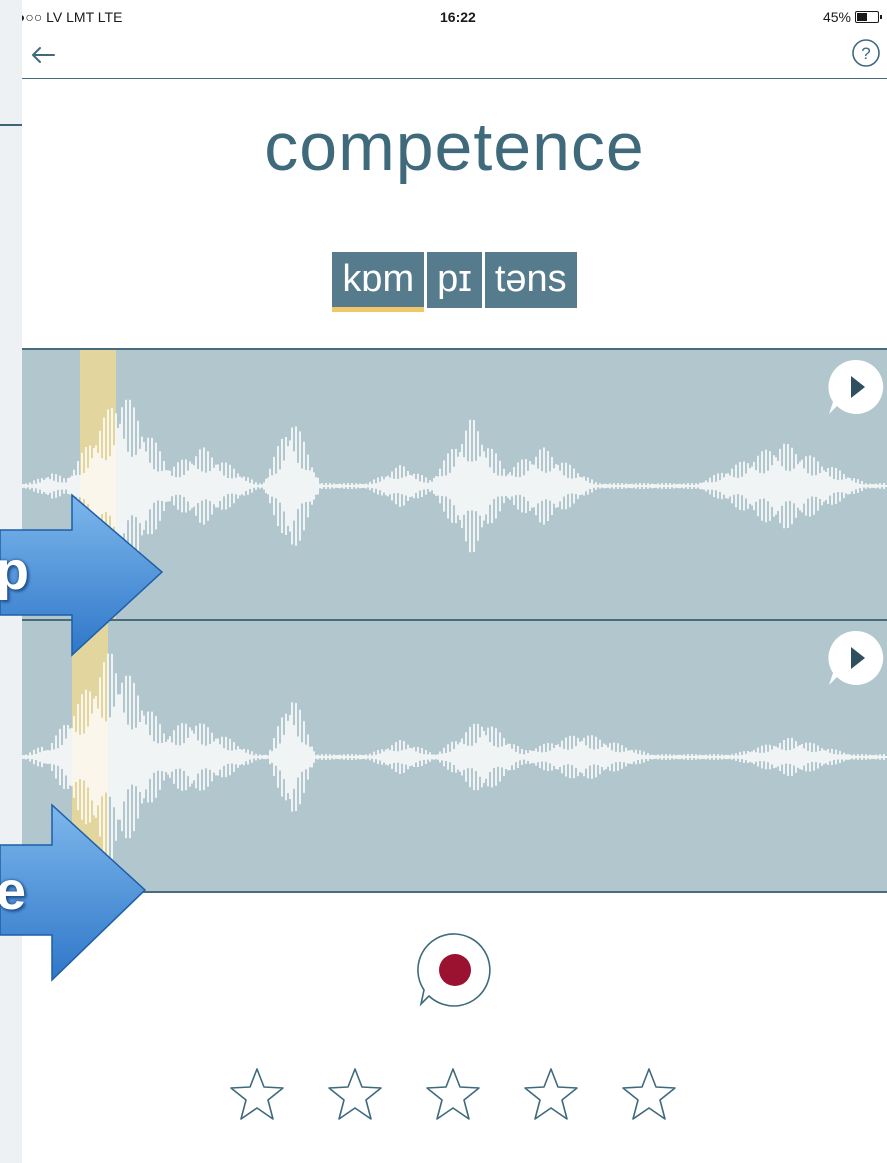  What do you see at coordinates (530, 280) in the screenshot?
I see `ipa-syllable: təns` at bounding box center [530, 280].